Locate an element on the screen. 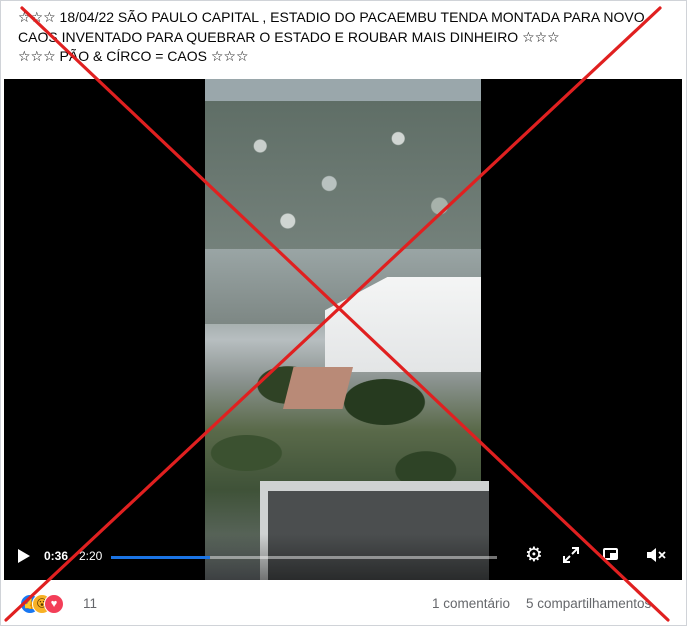 This screenshot has width=687, height=626. video-sky is located at coordinates (343, 90).